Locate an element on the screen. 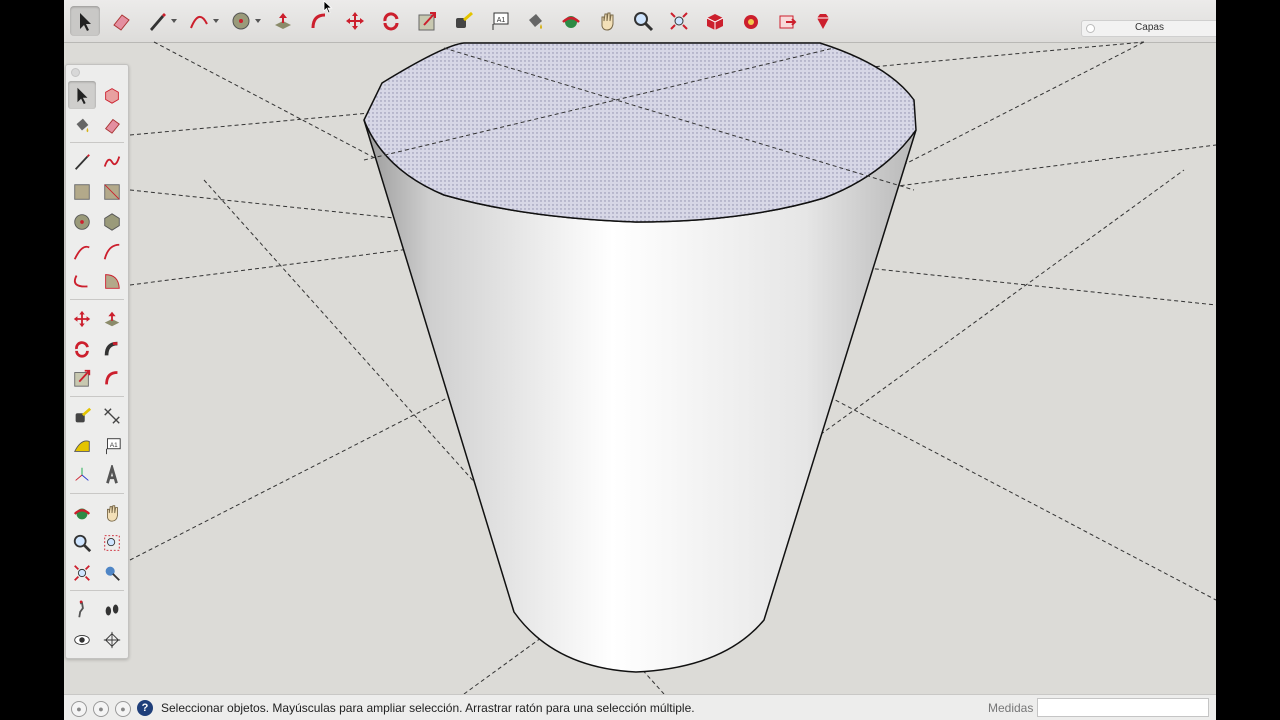  move-icon is located at coordinates (82, 319).